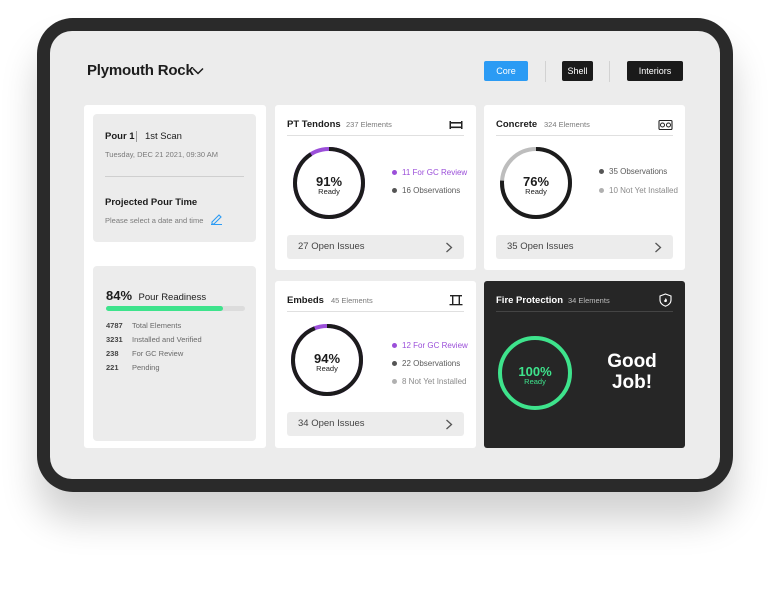  What do you see at coordinates (530, 300) in the screenshot?
I see `card-title: Fire Protection` at bounding box center [530, 300].